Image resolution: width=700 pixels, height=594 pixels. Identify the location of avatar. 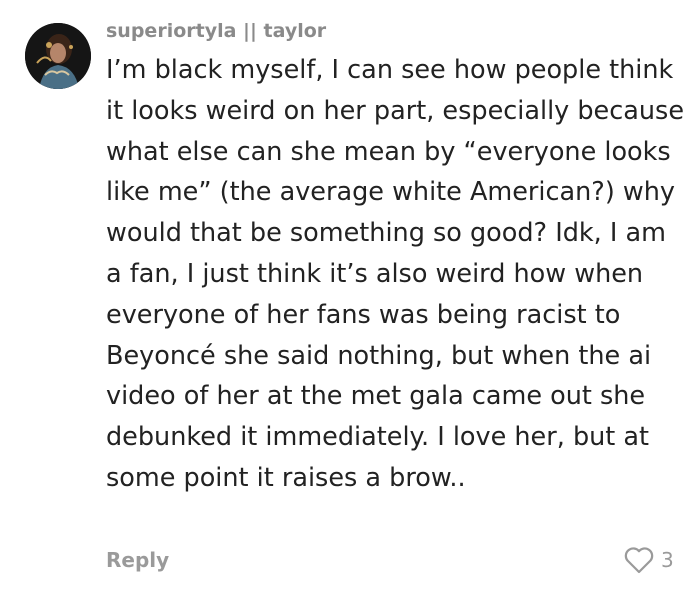
(58, 56).